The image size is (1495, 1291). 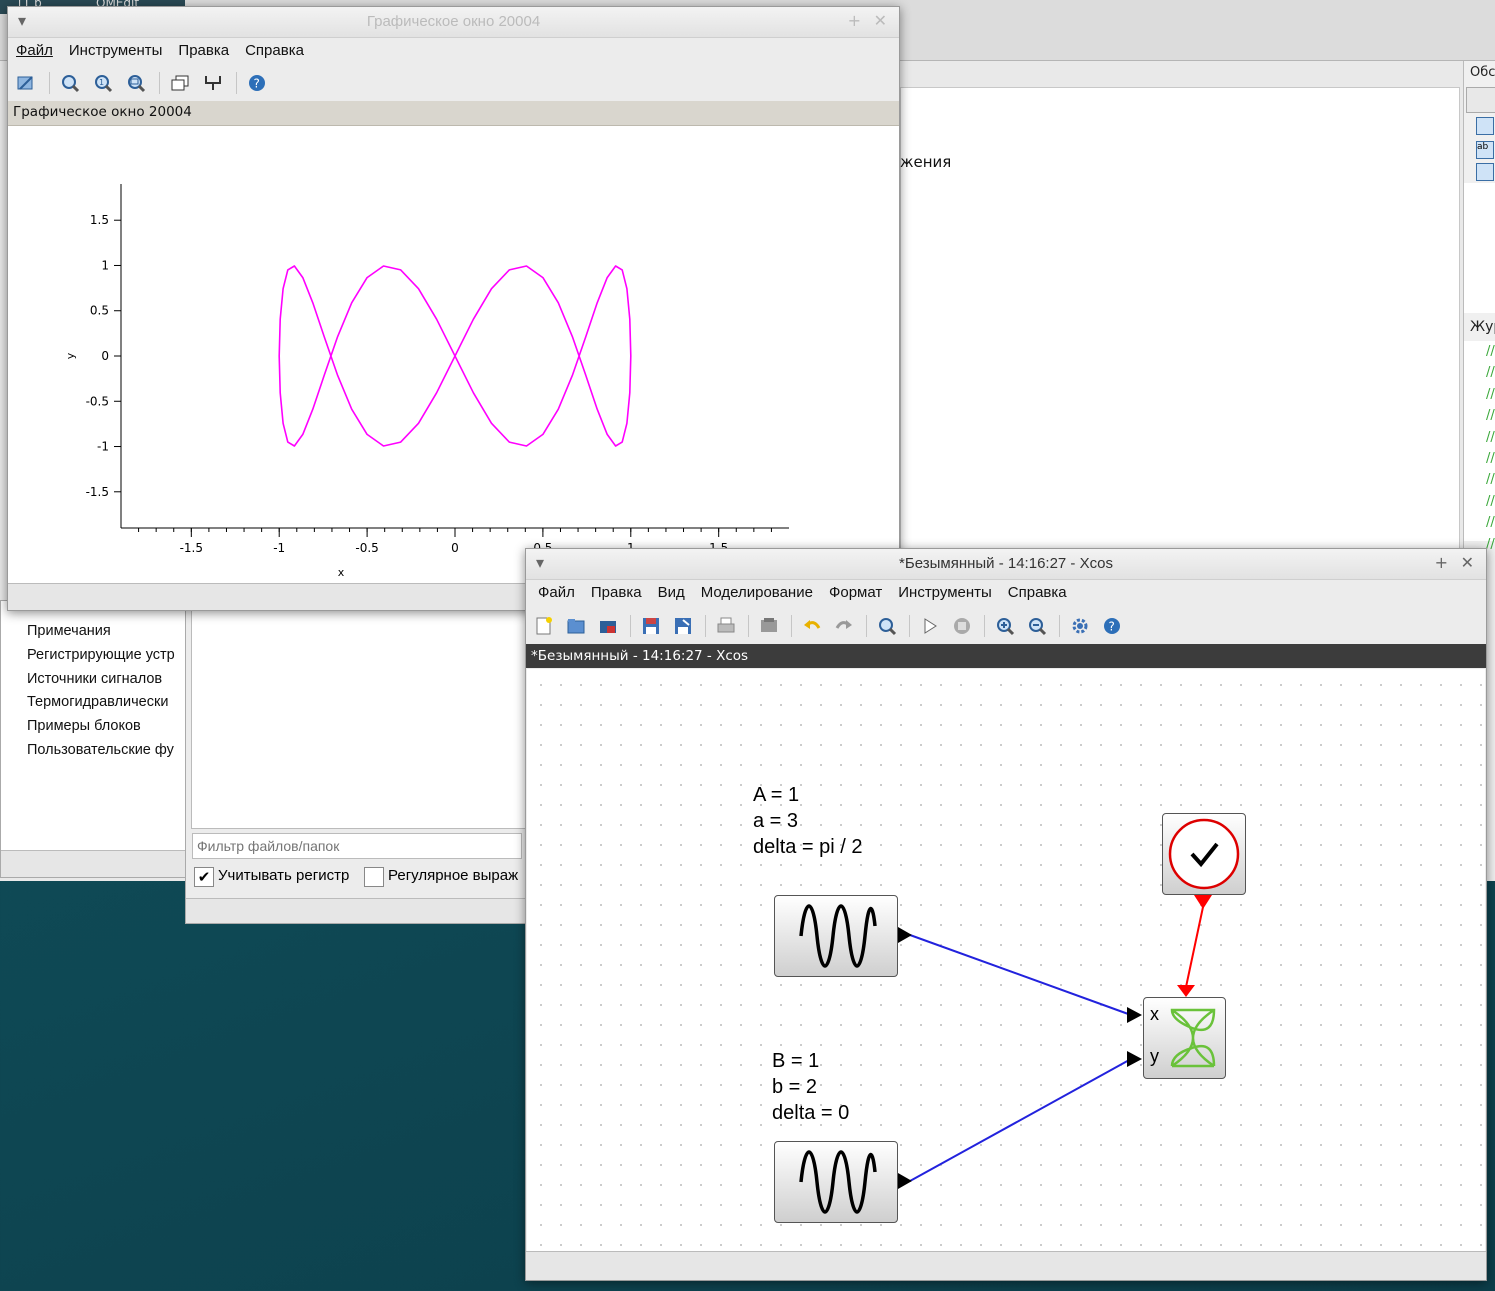 I want to click on graphic-window-titlebar: ▾ Графическое окно 20004 + ✕, so click(x=453, y=22).